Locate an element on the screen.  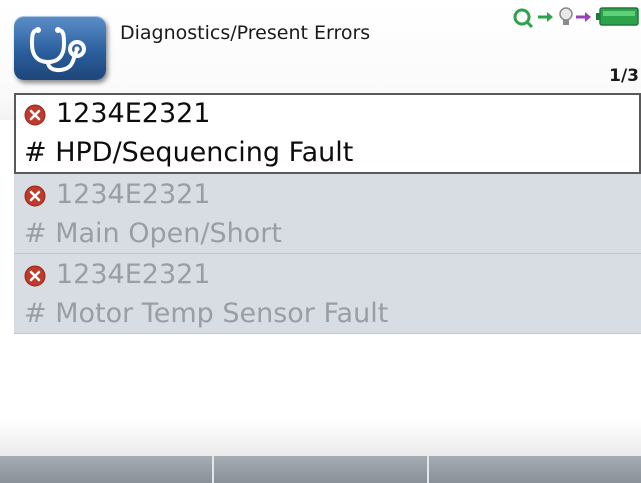
footer-fade is located at coordinates (320, 438).